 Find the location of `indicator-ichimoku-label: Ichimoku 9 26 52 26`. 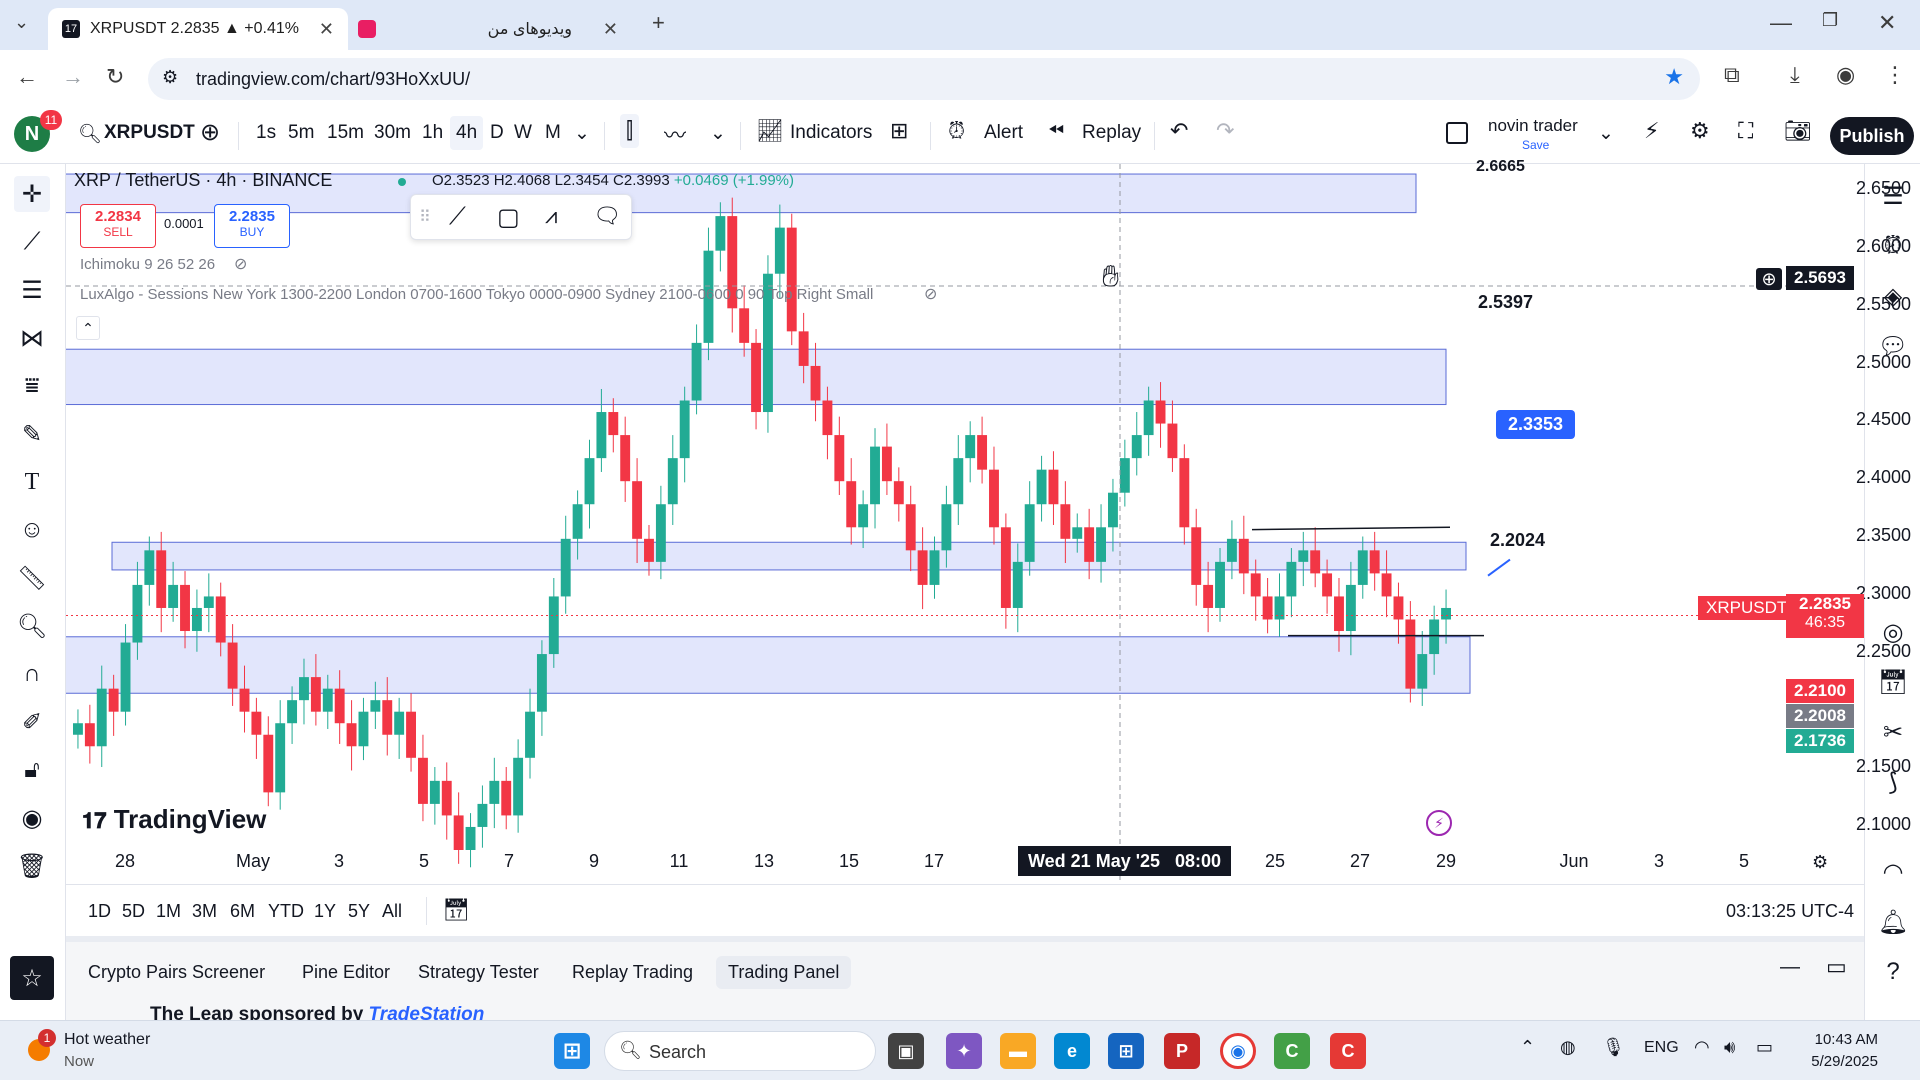

indicator-ichimoku-label: Ichimoku 9 26 52 26 is located at coordinates (147, 264).